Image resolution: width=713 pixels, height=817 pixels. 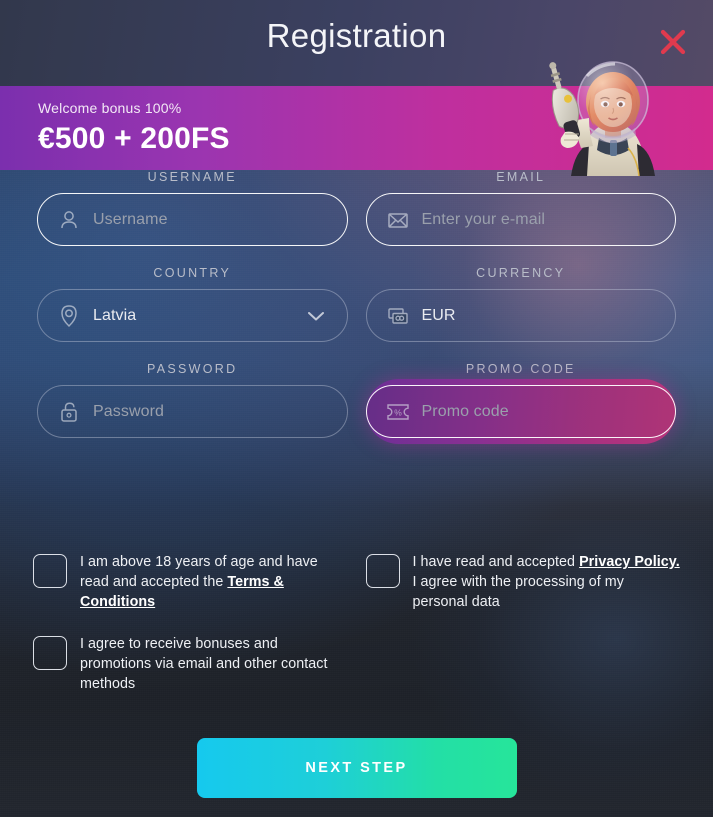 What do you see at coordinates (520, 369) in the screenshot?
I see `field-label-promo-code: PROMO CODE` at bounding box center [520, 369].